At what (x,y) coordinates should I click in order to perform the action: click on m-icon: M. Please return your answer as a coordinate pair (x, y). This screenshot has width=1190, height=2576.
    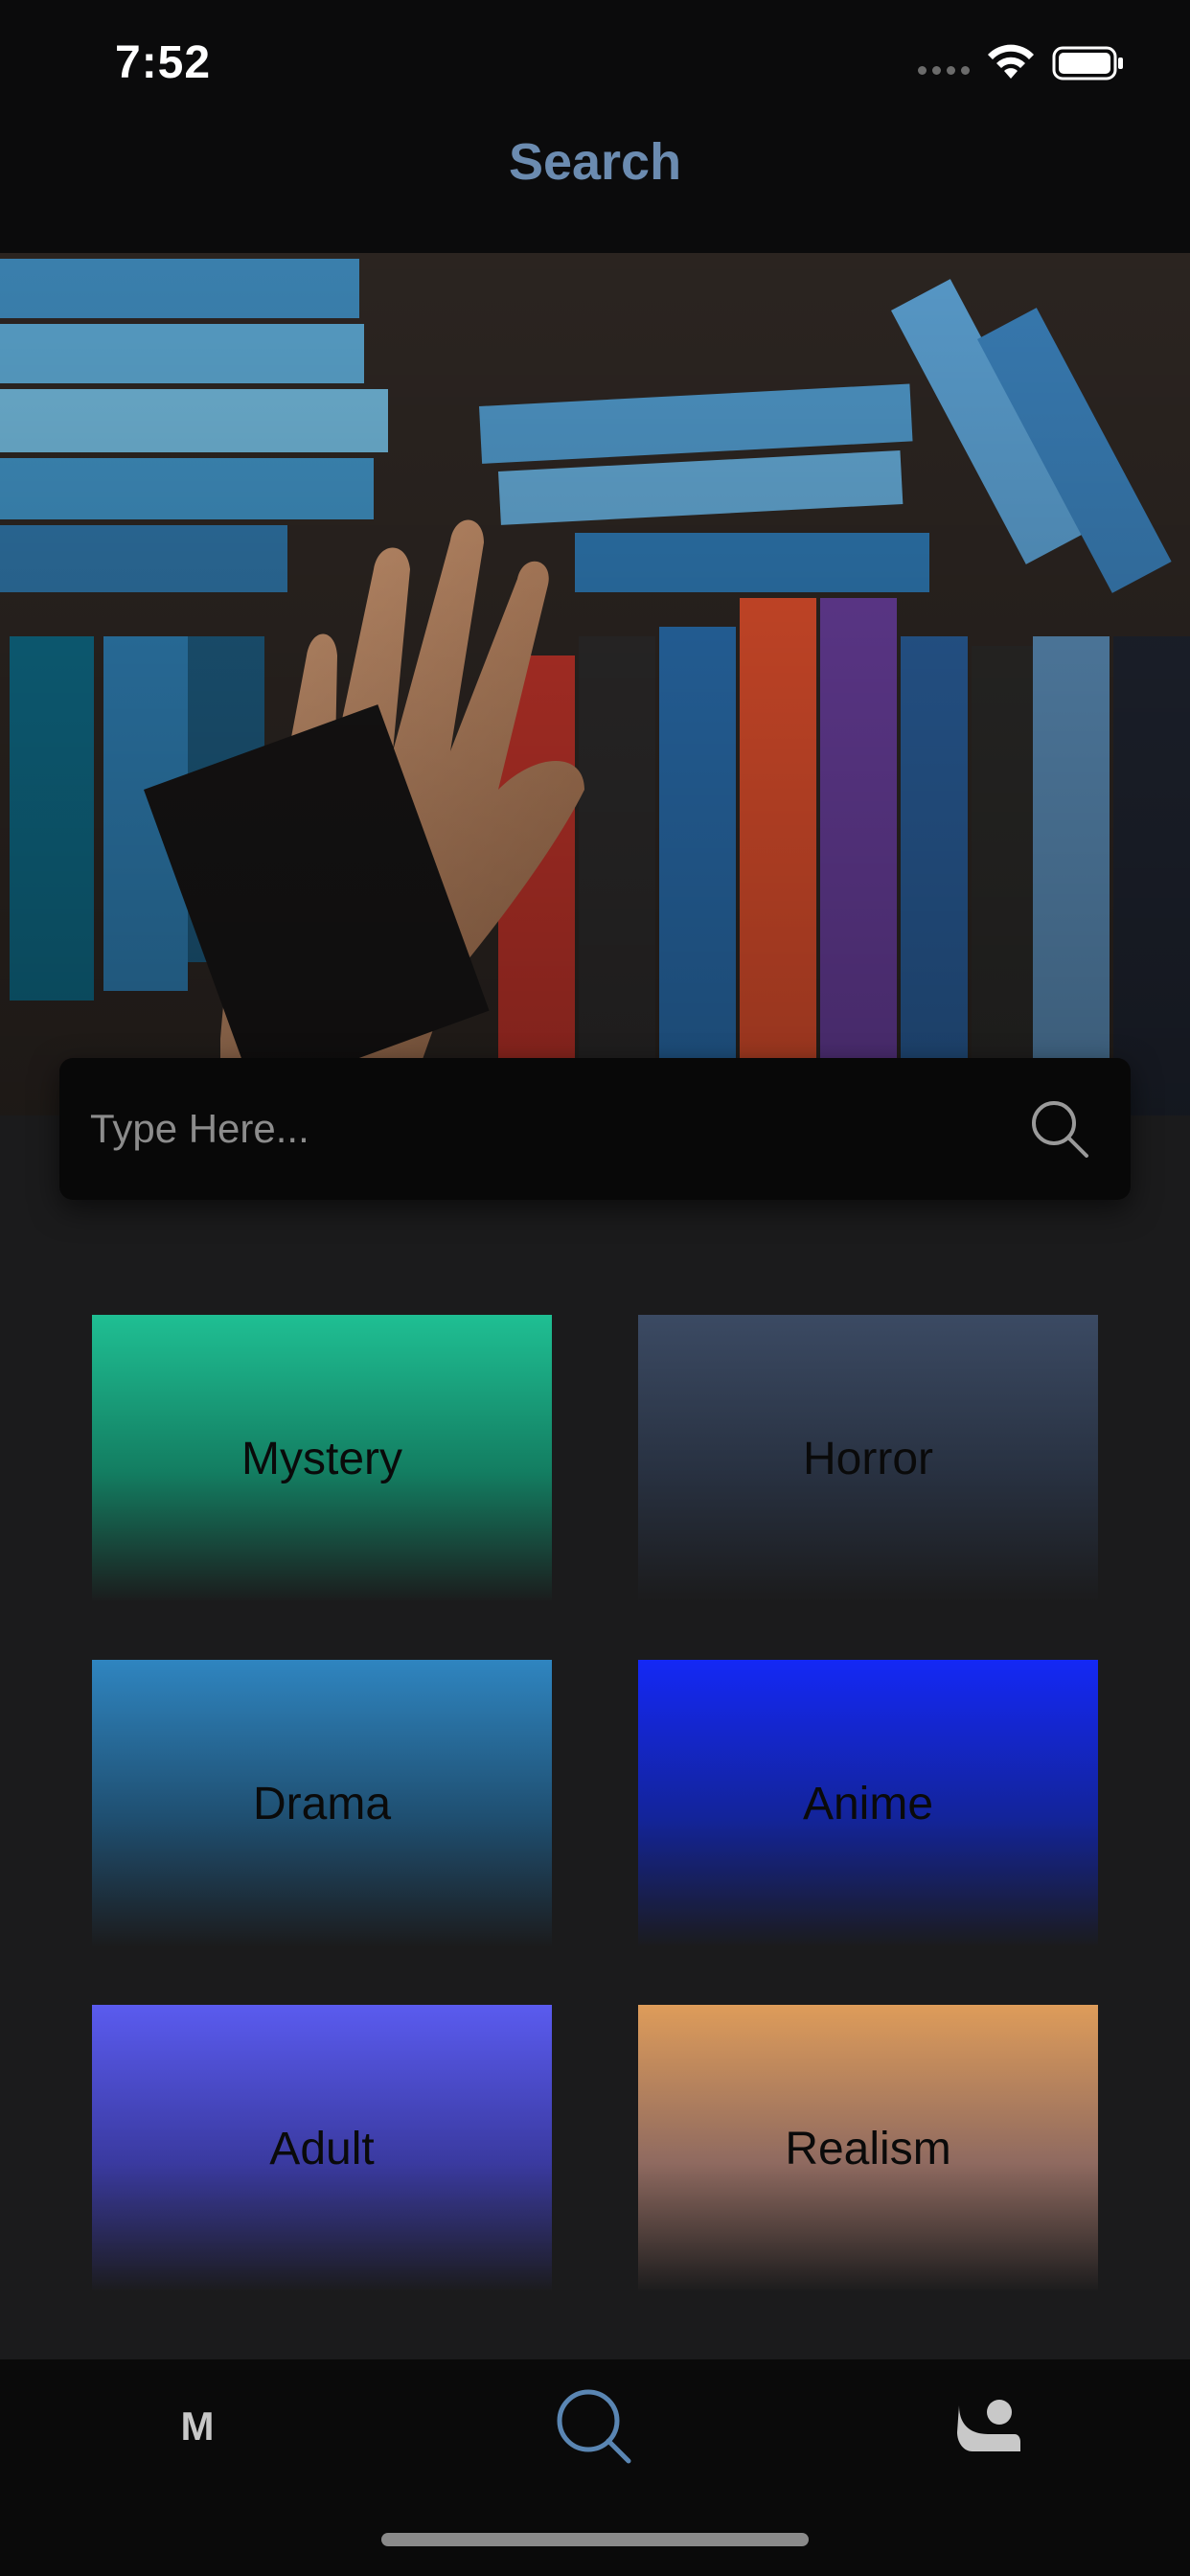
    Looking at the image, I should click on (198, 2426).